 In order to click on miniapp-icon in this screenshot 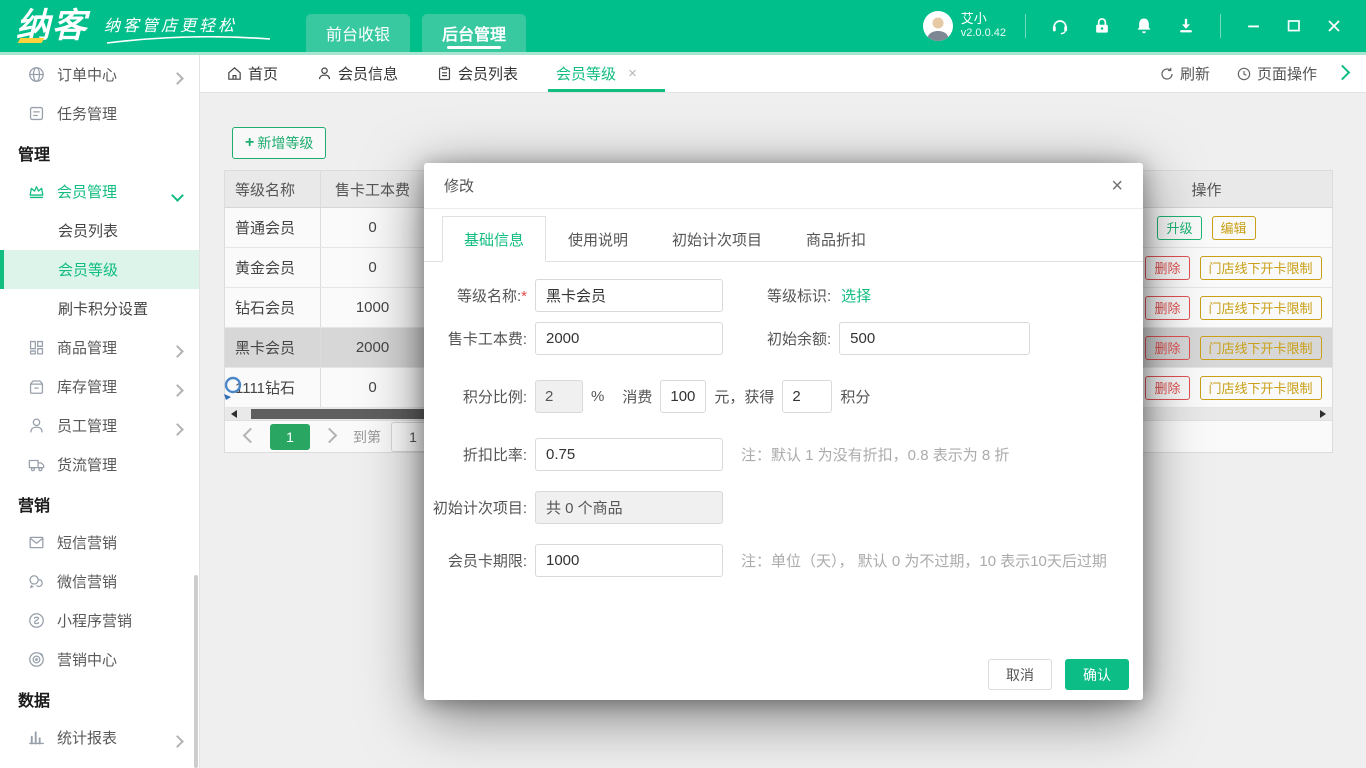, I will do `click(36, 621)`.